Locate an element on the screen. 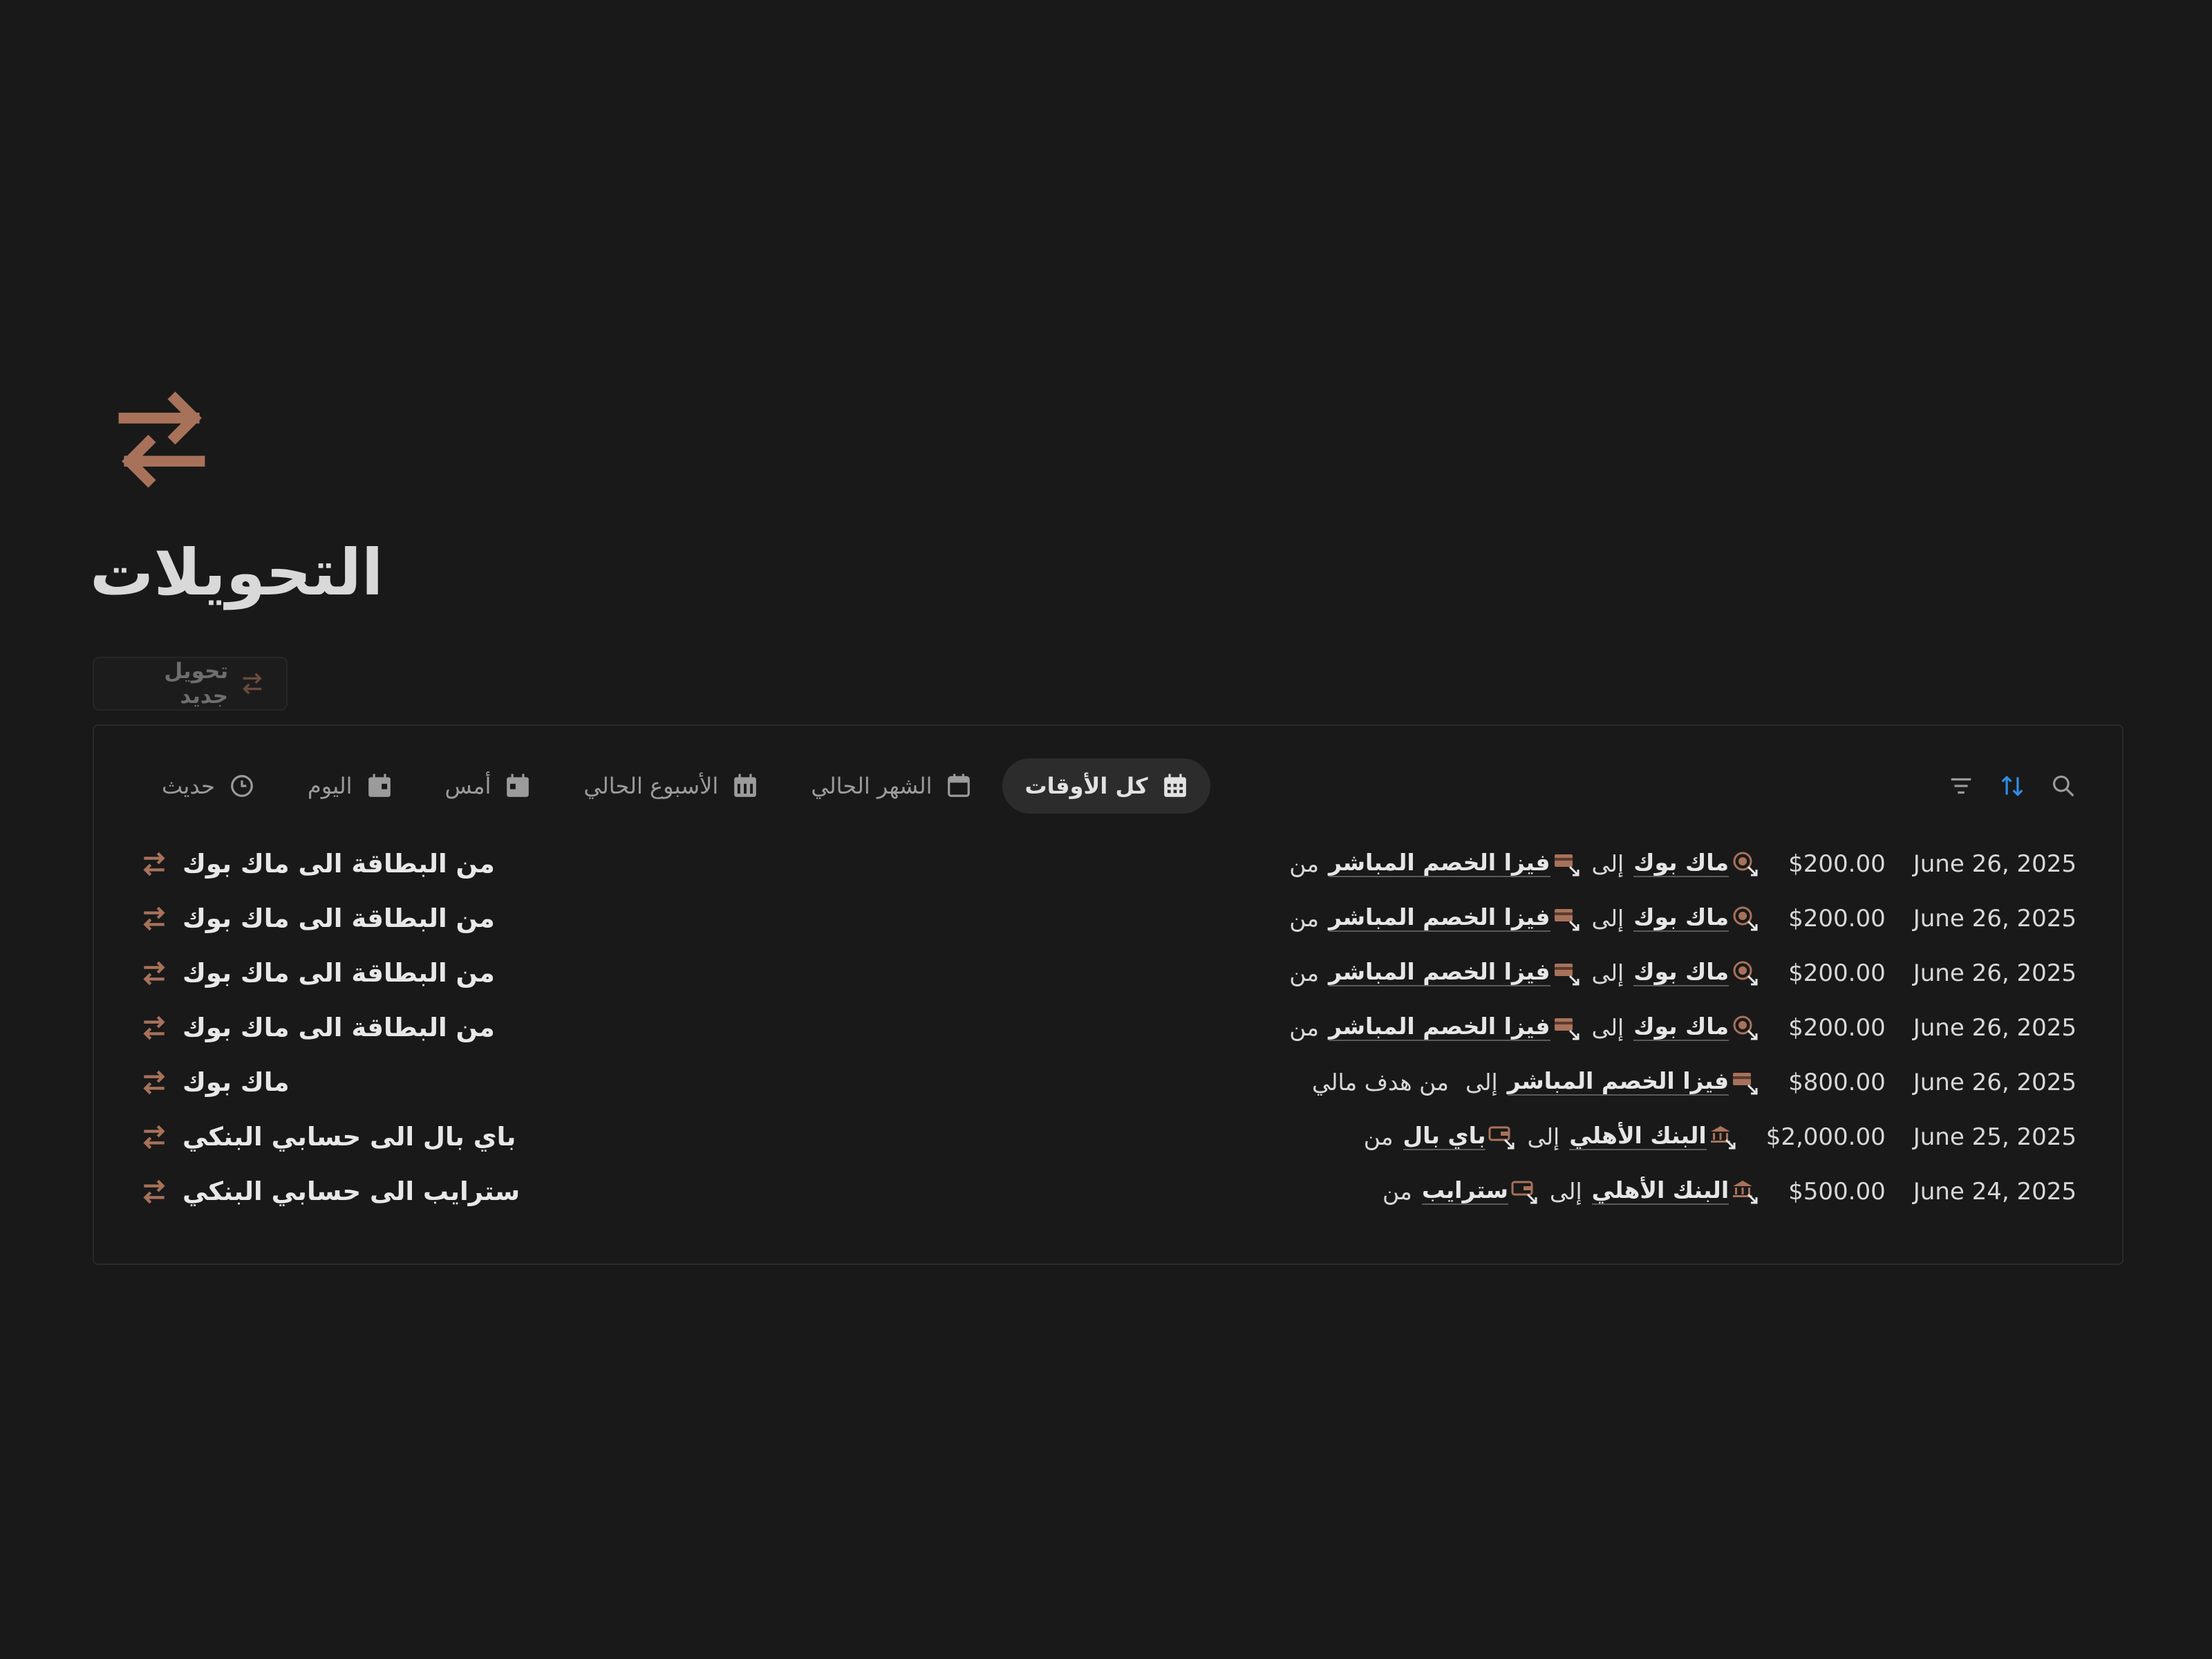 Image resolution: width=2212 pixels, height=1659 pixels. tab-label: الشهر الحالي is located at coordinates (871, 786).